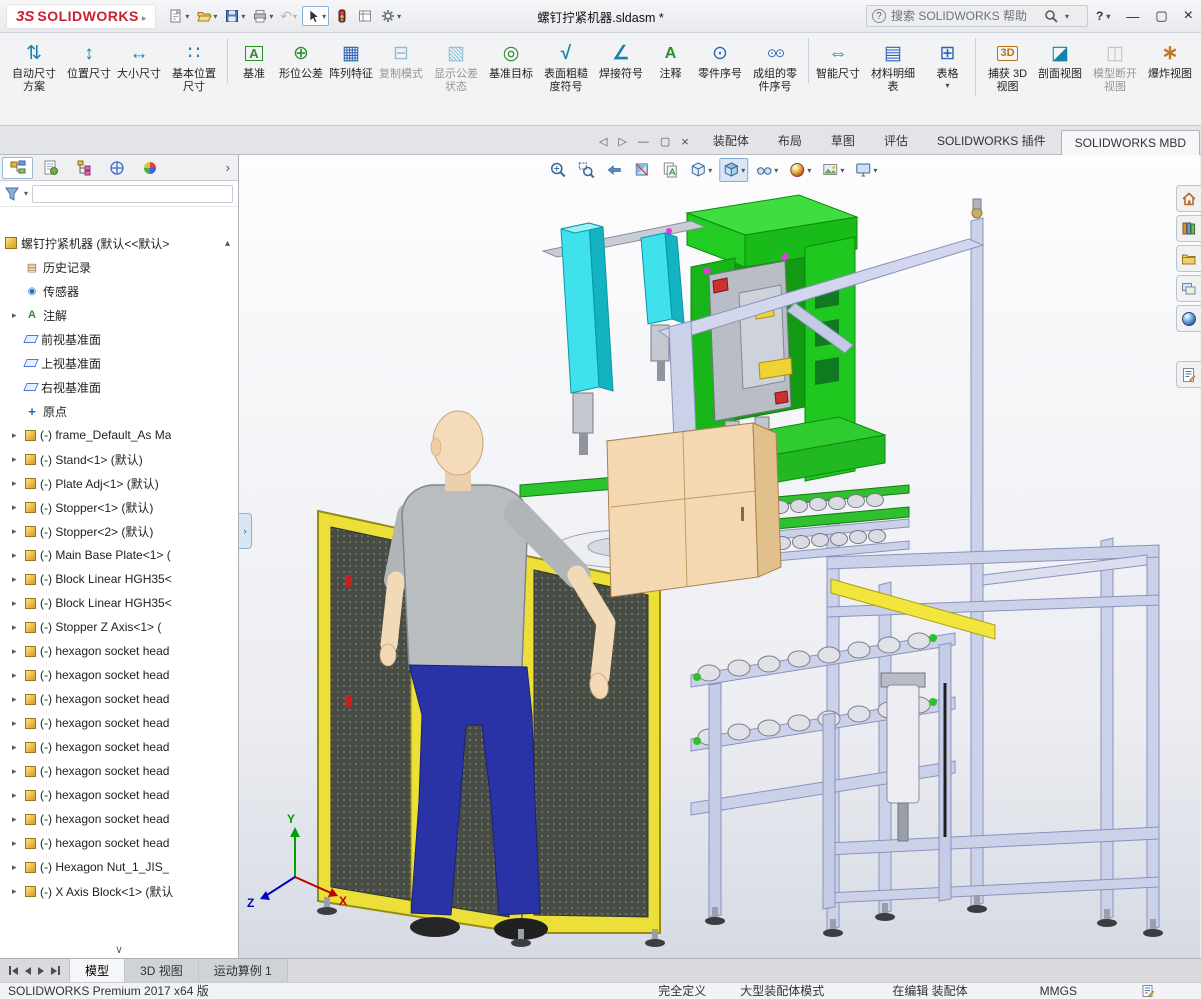 The image size is (1201, 999). I want to click on tree-filter-input, so click(132, 193).